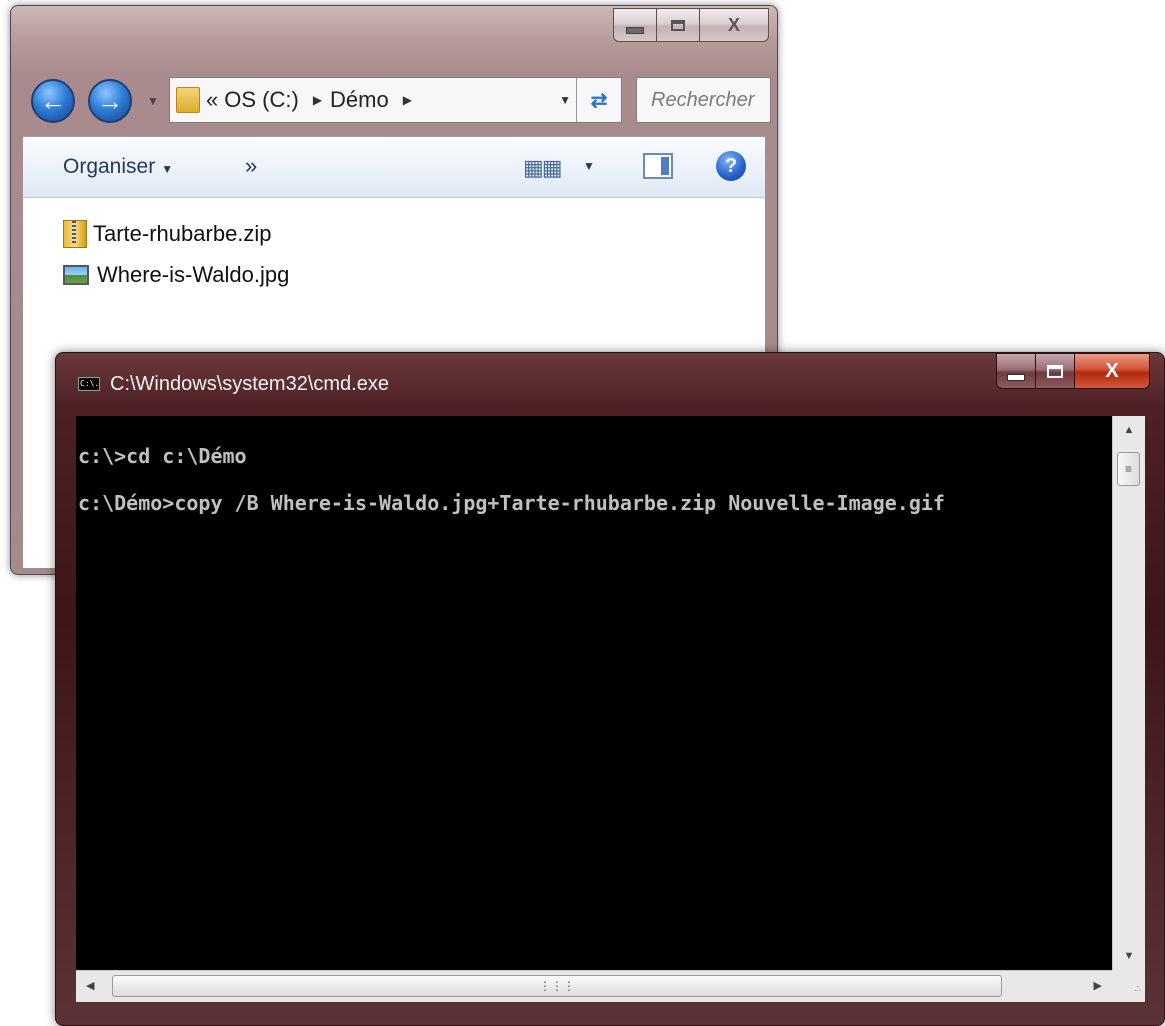 The height and width of the screenshot is (1026, 1165). What do you see at coordinates (731, 166) in the screenshot?
I see `help-icon: ?` at bounding box center [731, 166].